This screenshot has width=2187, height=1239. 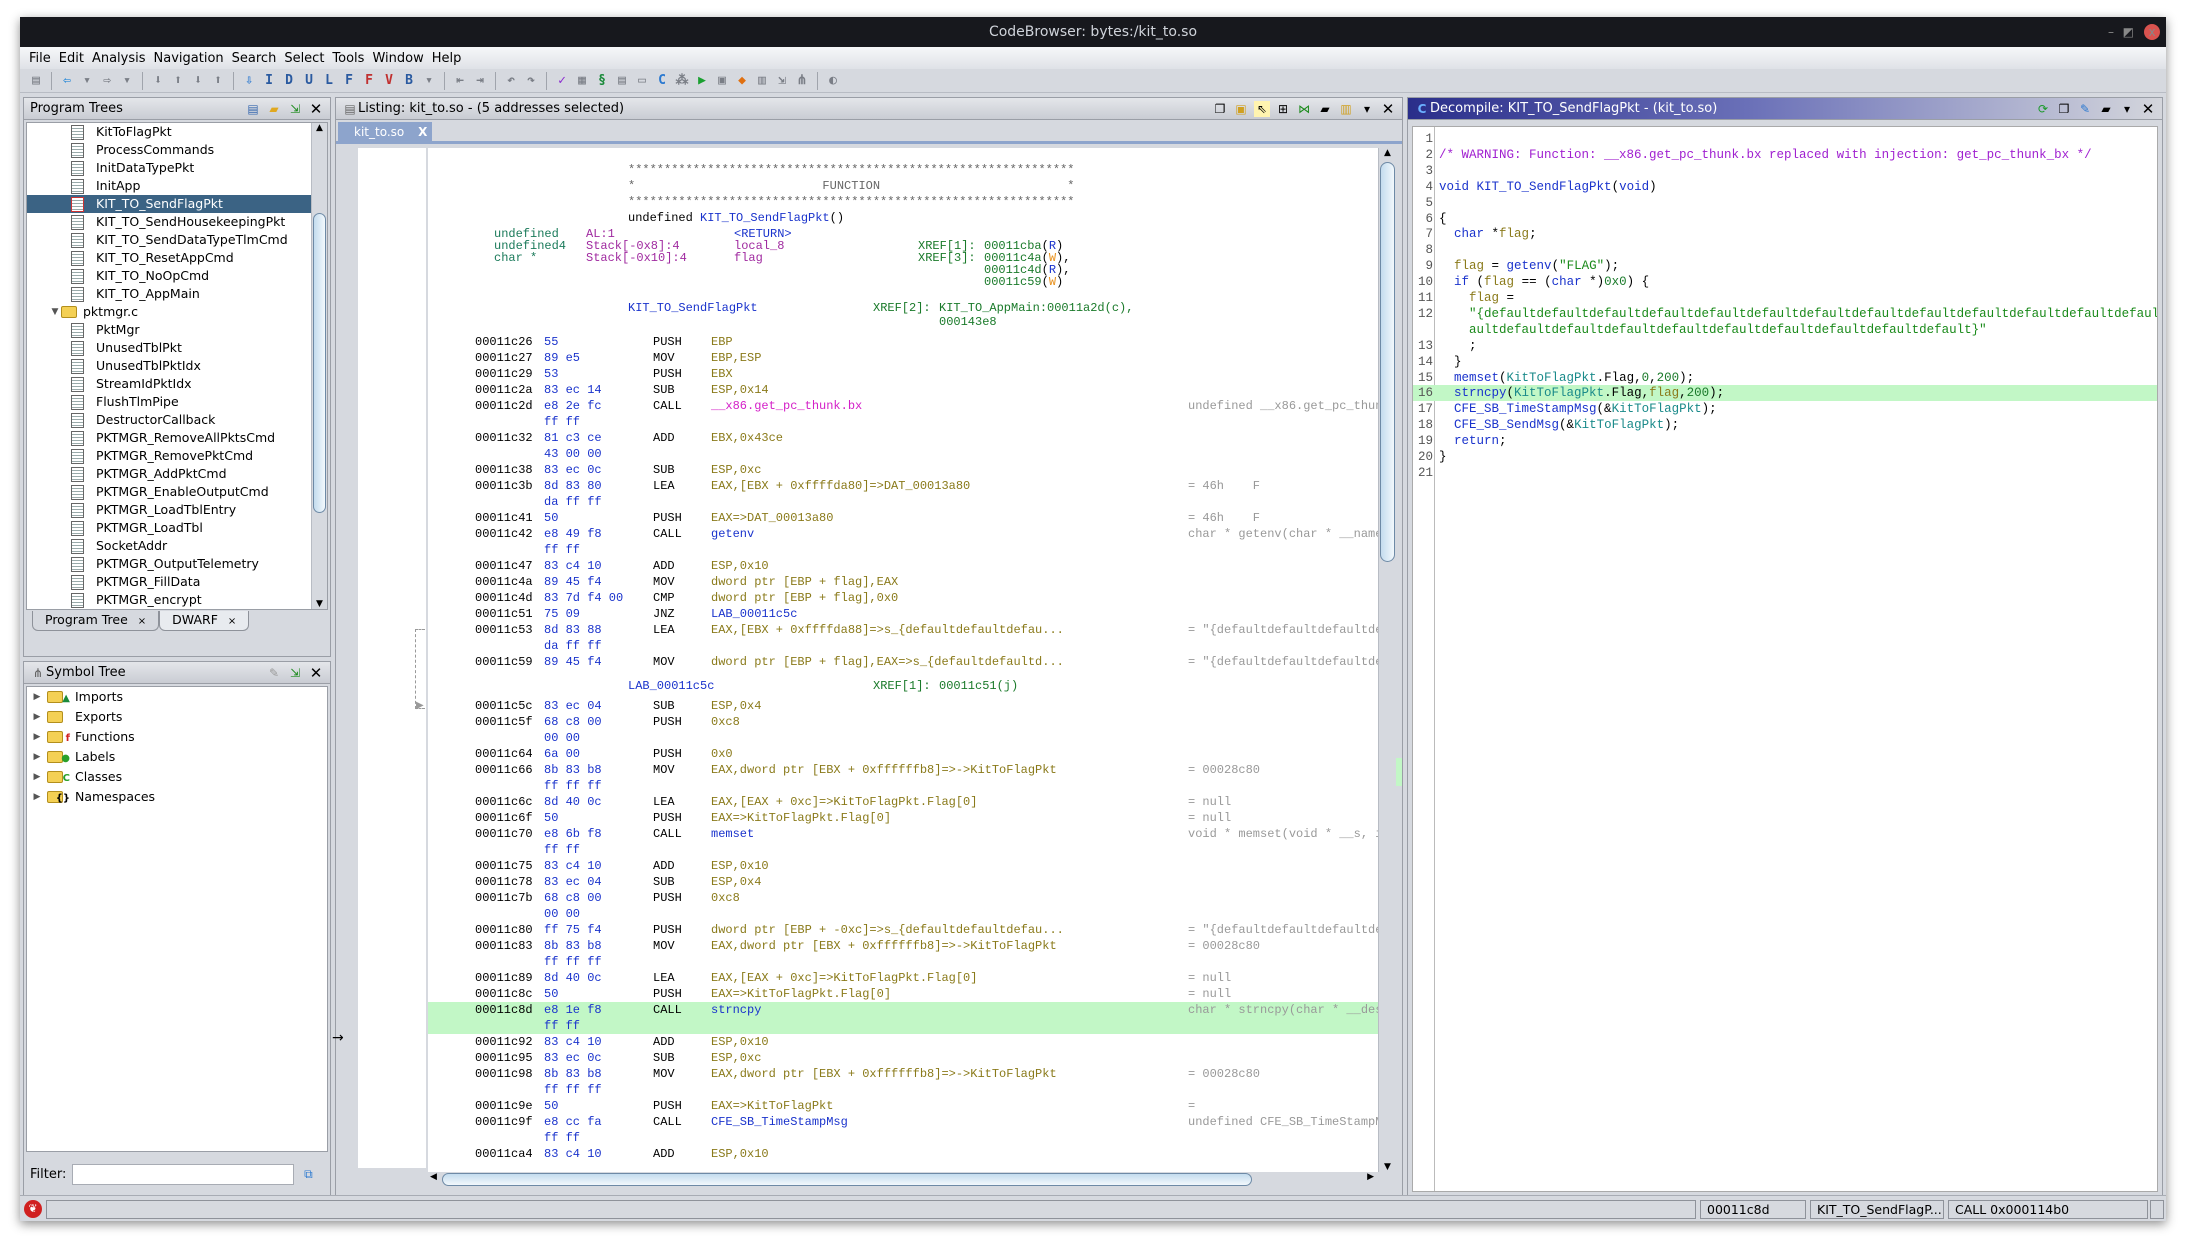 I want to click on symbol-category-namespaces: ▶ {} Namespaces, so click(x=177, y=797).